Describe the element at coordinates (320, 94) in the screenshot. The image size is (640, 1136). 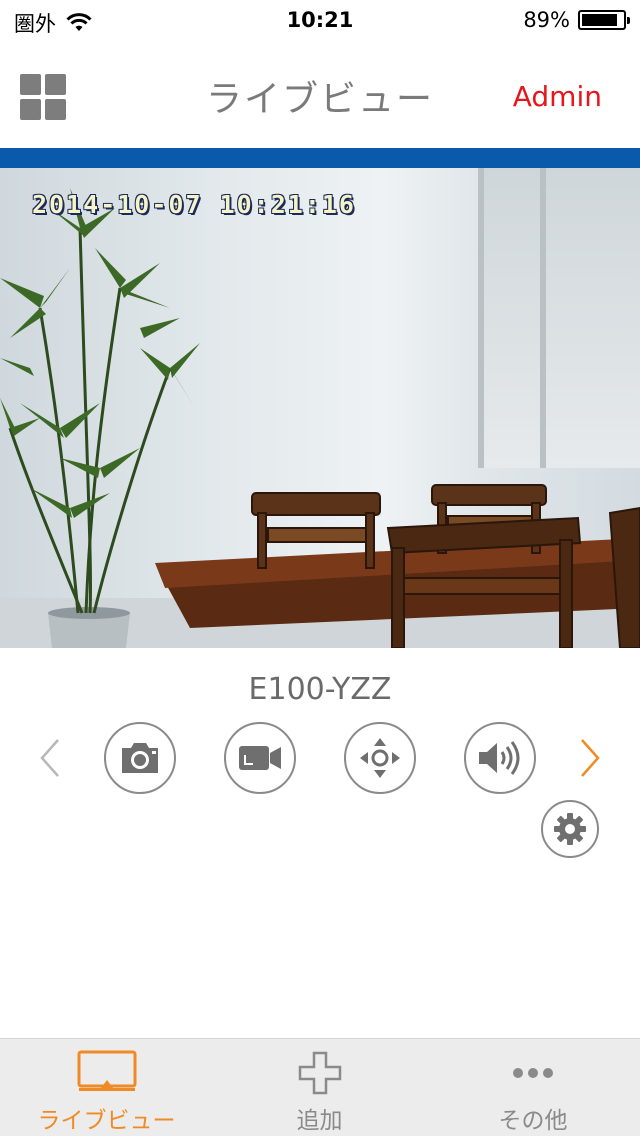
I see `nav-bar: ライブビュー Admin` at that location.